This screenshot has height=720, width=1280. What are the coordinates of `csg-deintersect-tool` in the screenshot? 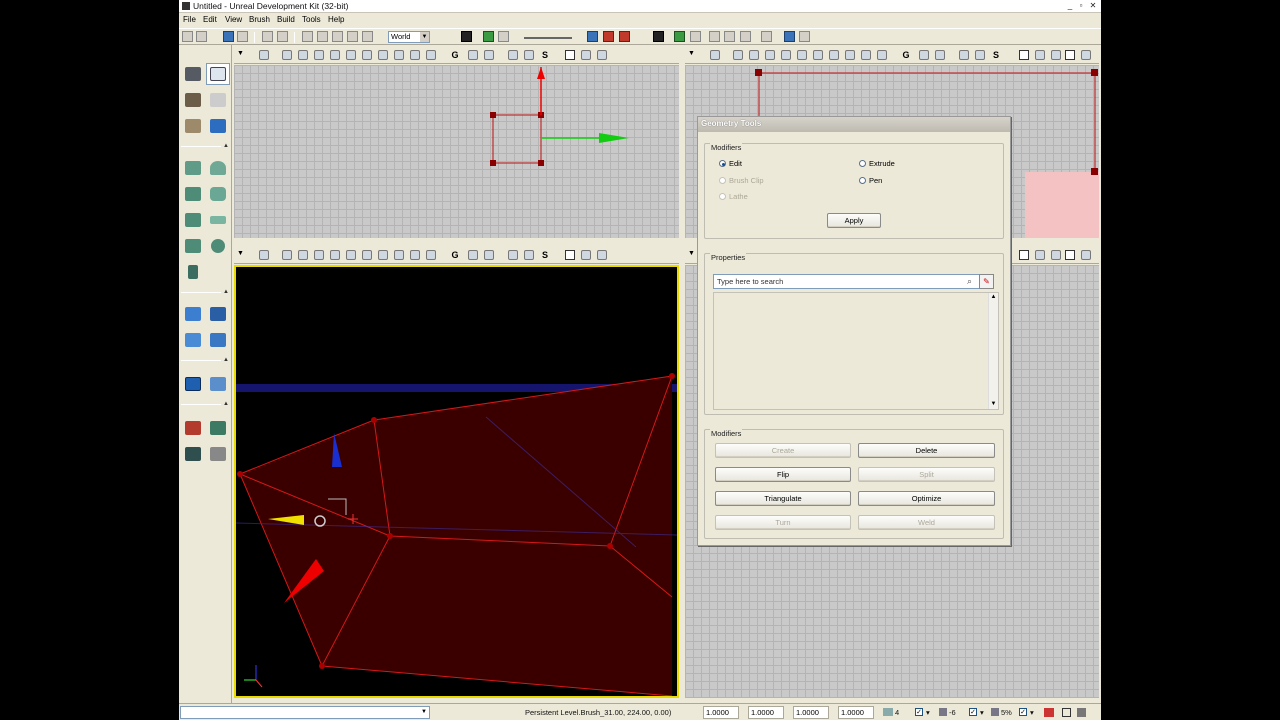 It's located at (218, 340).